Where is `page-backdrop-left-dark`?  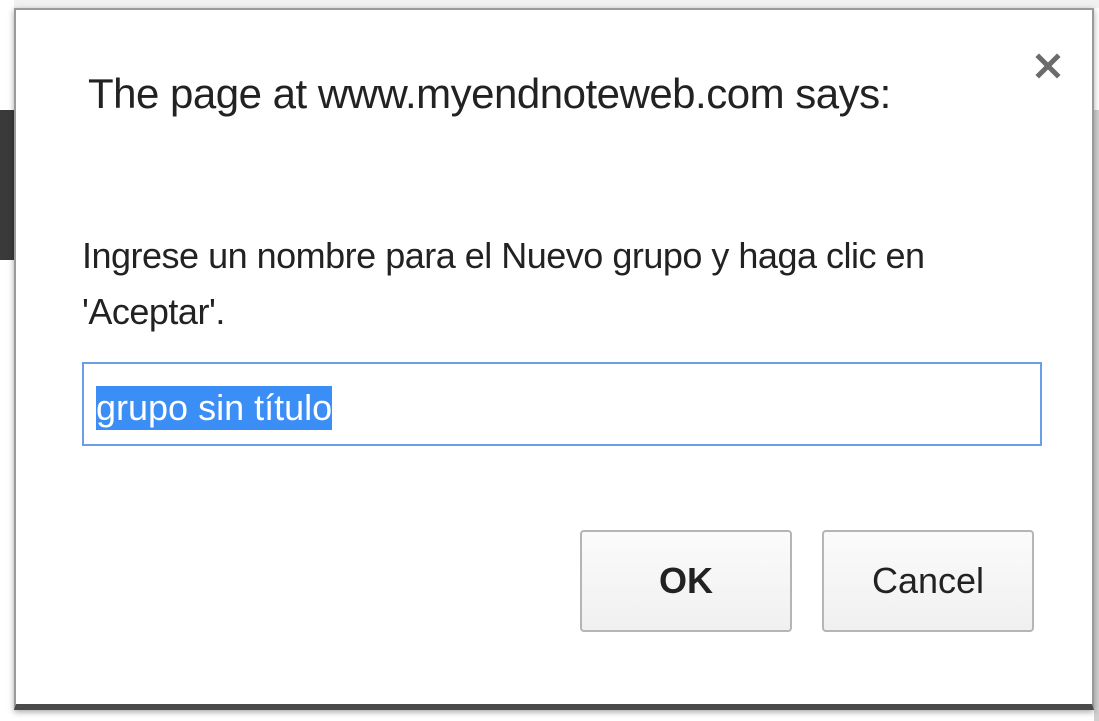 page-backdrop-left-dark is located at coordinates (7, 185).